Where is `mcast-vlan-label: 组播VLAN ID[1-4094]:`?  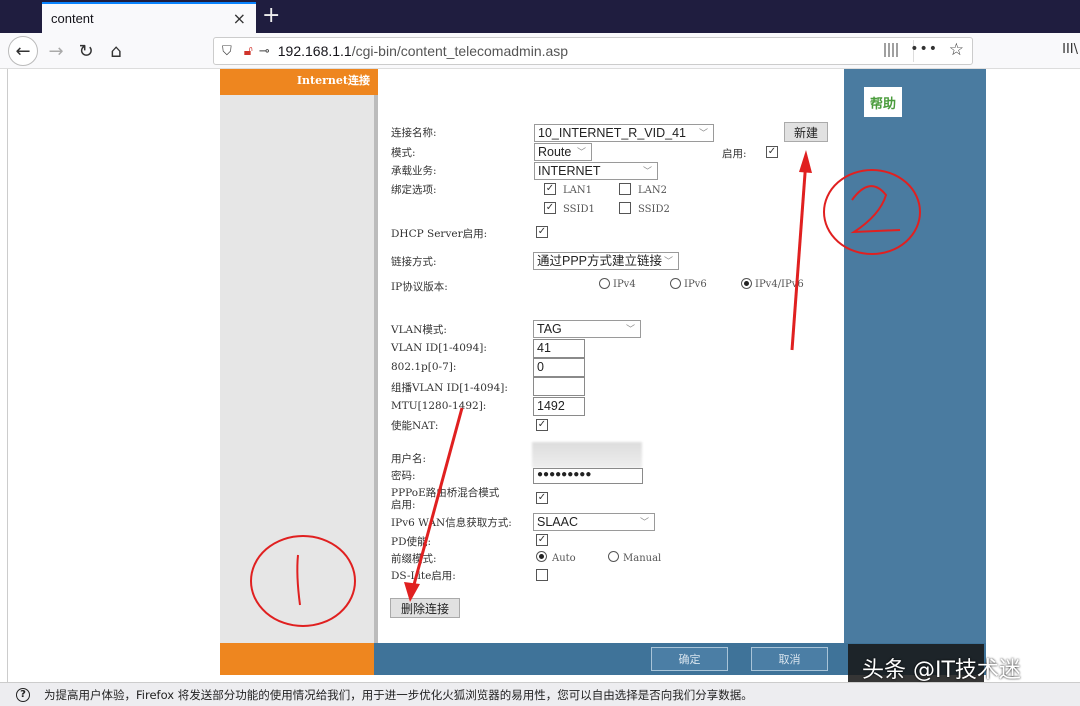
mcast-vlan-label: 组播VLAN ID[1-4094]: is located at coordinates (449, 388).